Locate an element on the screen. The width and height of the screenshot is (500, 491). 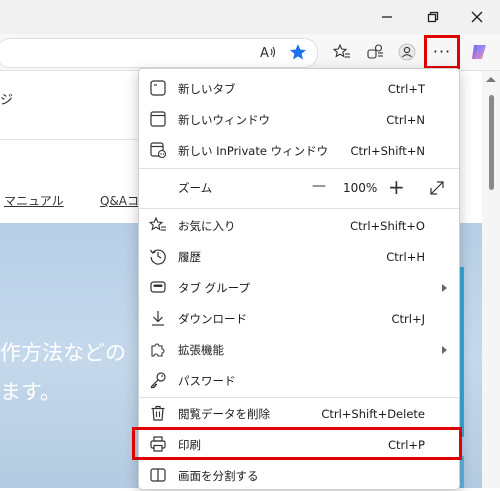
zoom-level: 100% is located at coordinates (360, 188).